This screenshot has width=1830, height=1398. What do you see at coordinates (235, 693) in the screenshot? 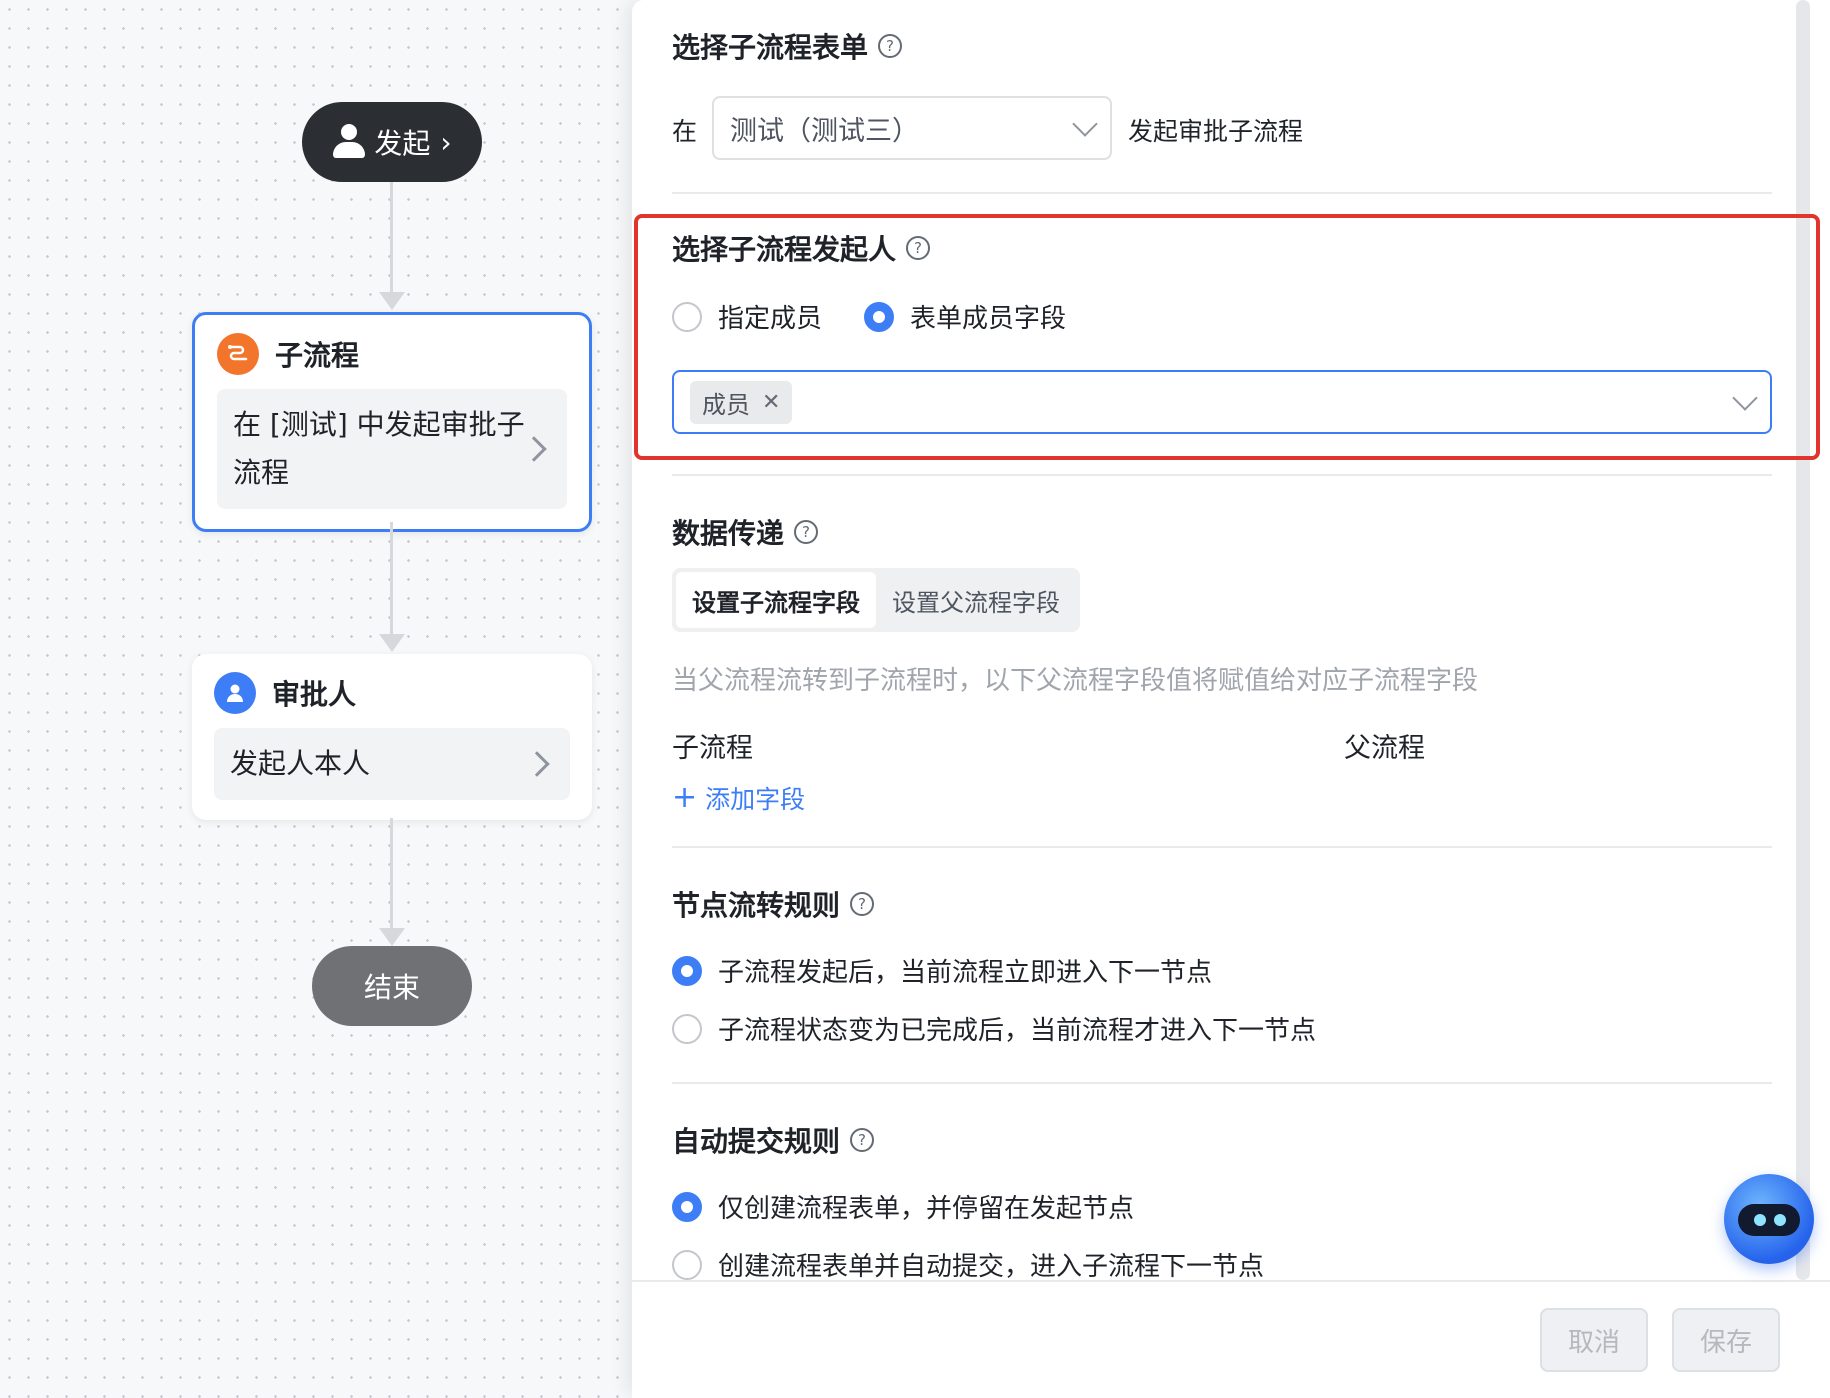
I see `approver-icon` at bounding box center [235, 693].